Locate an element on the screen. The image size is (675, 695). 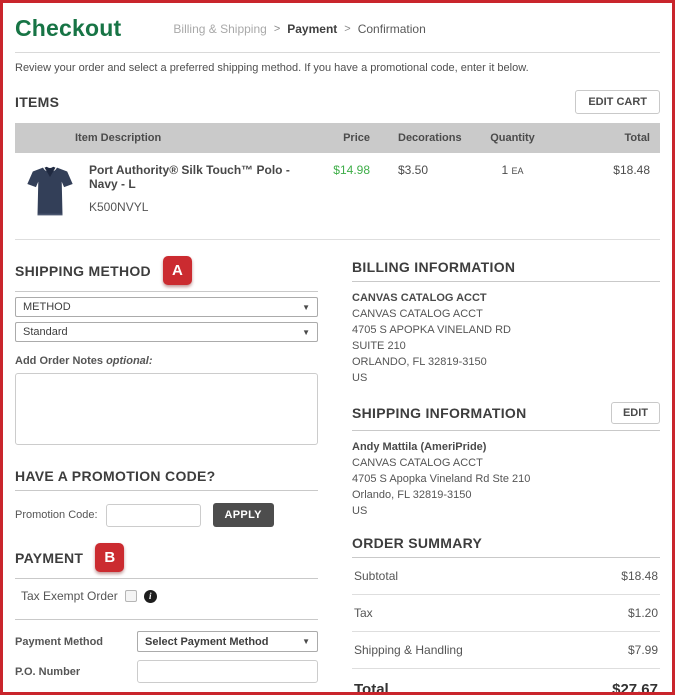
product-image is located at coordinates (50, 191).